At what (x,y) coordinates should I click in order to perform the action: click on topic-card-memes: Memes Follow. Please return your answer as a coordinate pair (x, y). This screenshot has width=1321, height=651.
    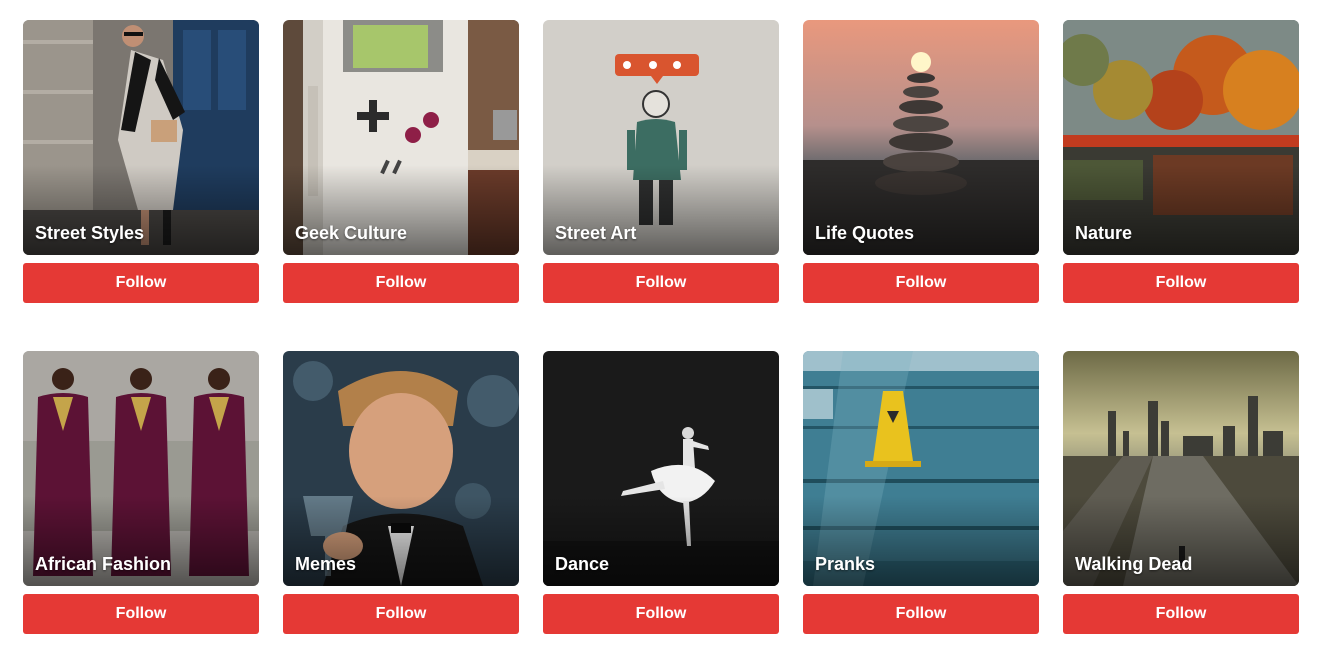
    Looking at the image, I should click on (401, 492).